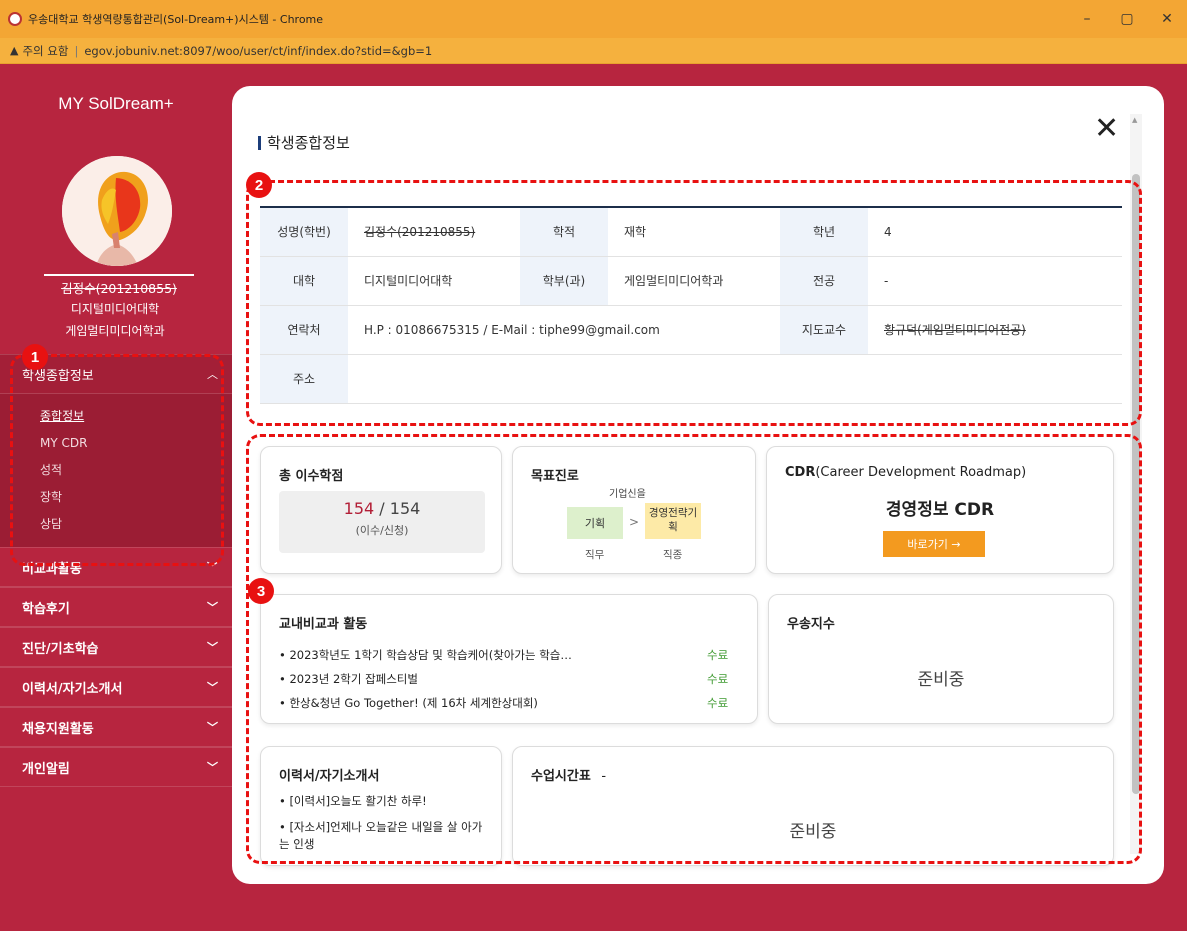 This screenshot has width=1187, height=931. Describe the element at coordinates (45, 50) in the screenshot. I see `security-warning-label: 주의 요함` at that location.